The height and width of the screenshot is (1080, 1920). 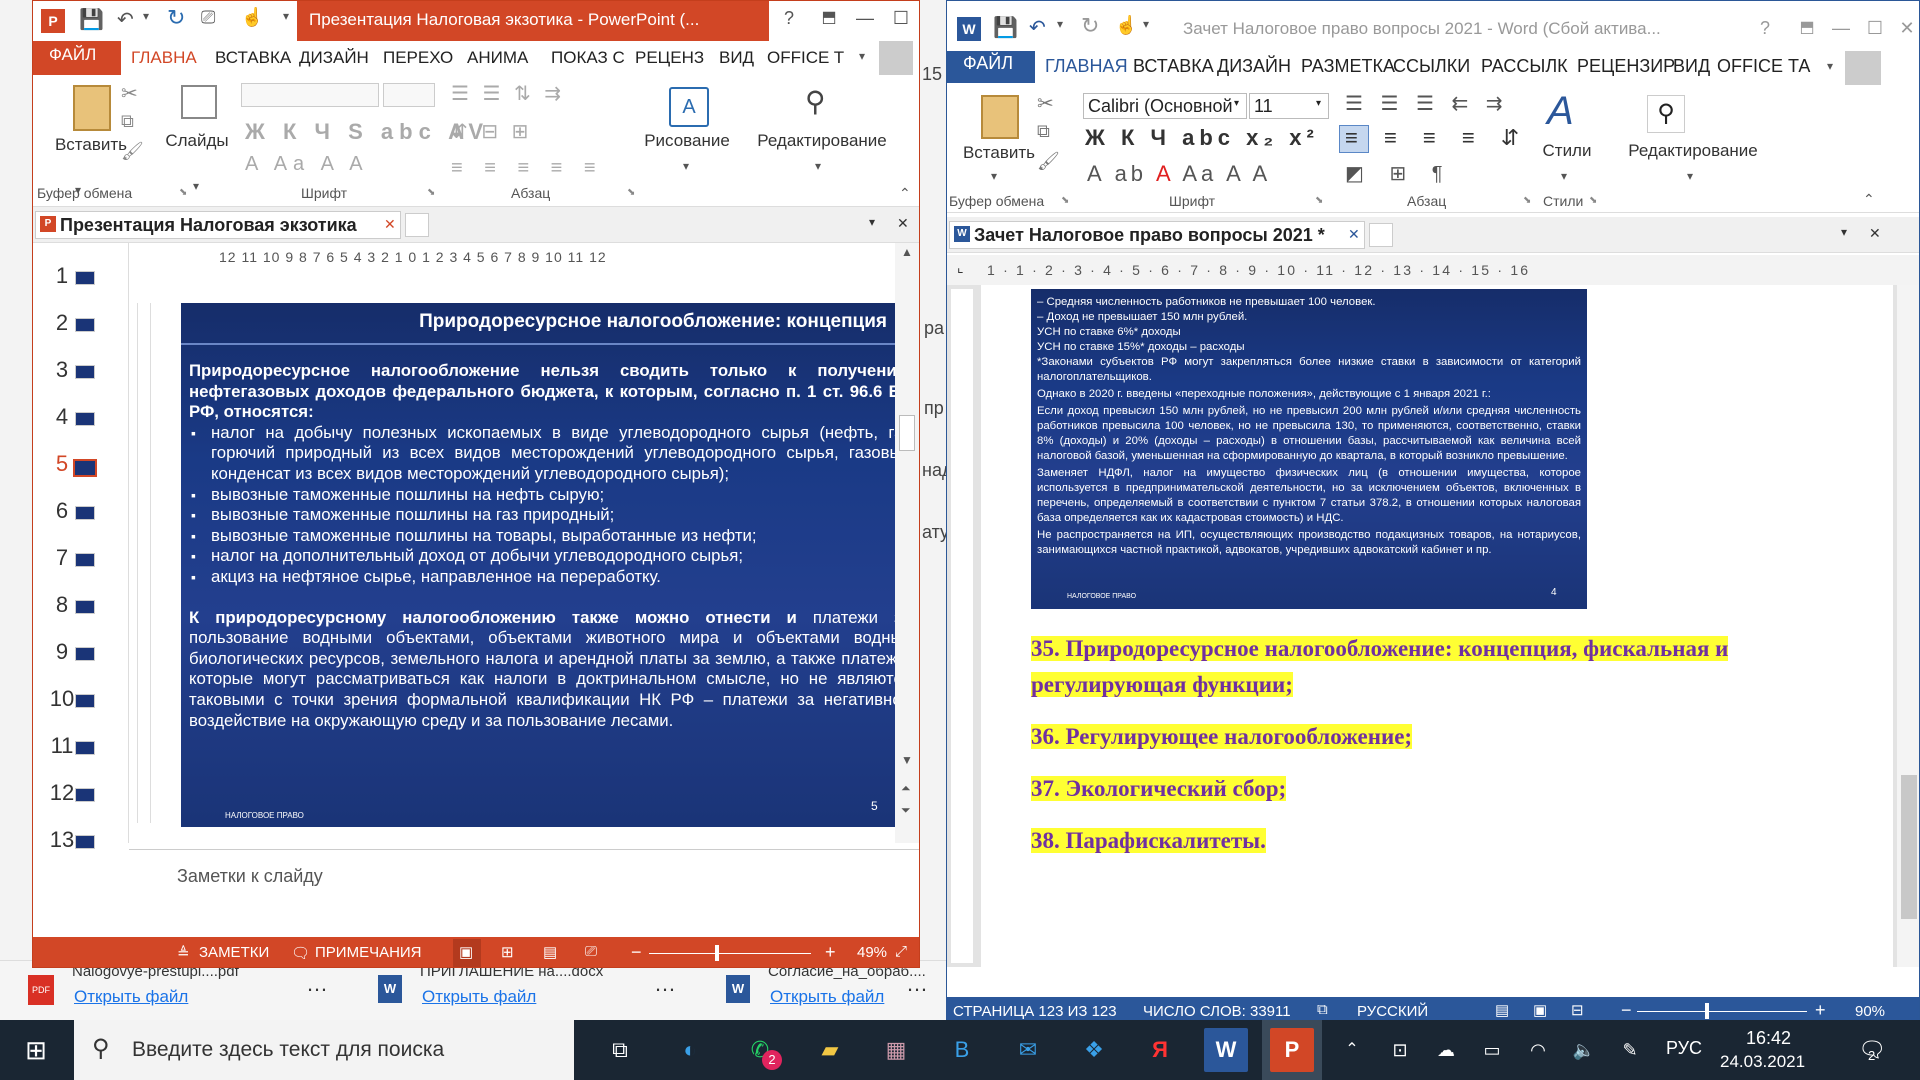 What do you see at coordinates (1005, 27) in the screenshot?
I see `save-icon: 💾` at bounding box center [1005, 27].